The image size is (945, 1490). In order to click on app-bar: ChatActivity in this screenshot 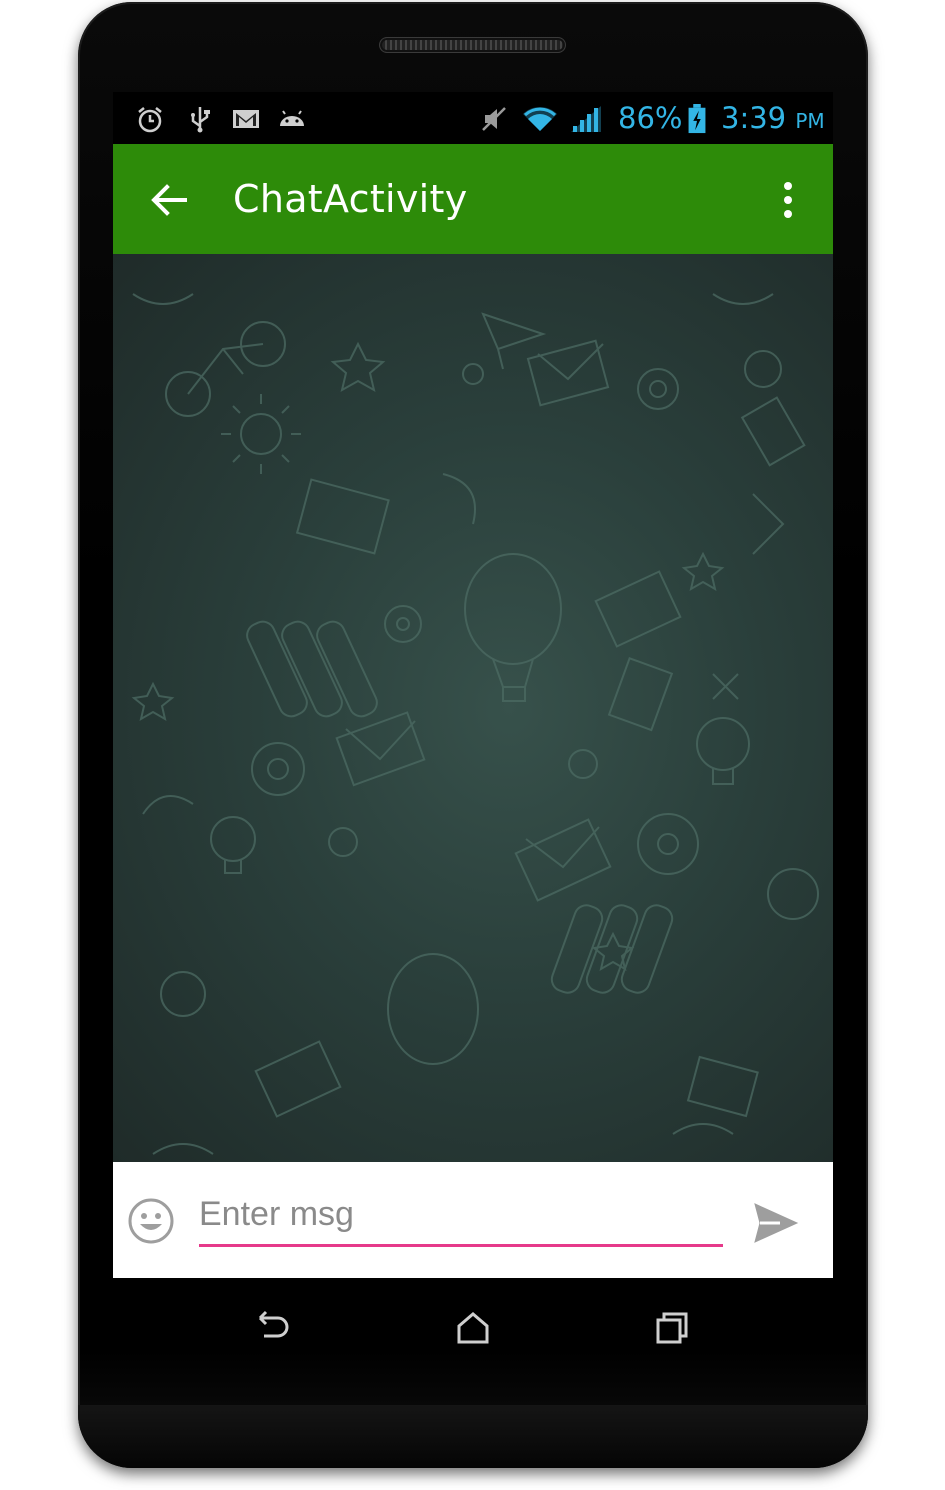, I will do `click(473, 199)`.